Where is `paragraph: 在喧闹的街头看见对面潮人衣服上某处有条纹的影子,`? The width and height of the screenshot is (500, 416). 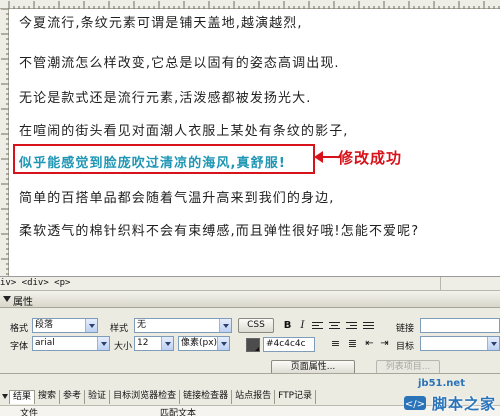 paragraph: 在喧闹的街头看见对面潮人衣服上某处有条纹的影子, is located at coordinates (184, 129).